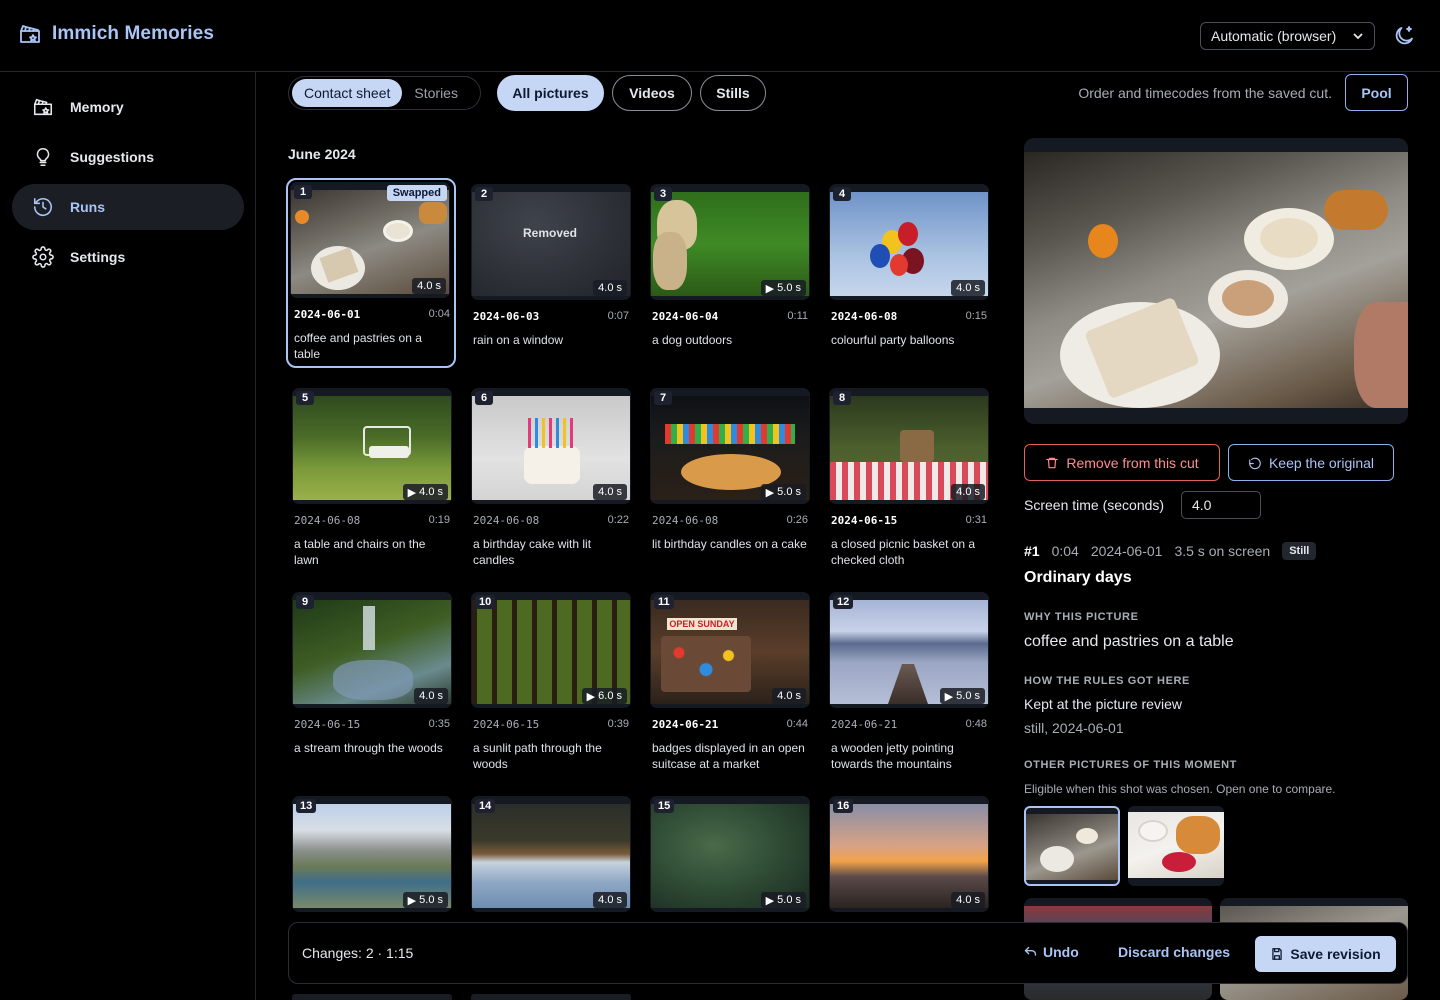 This screenshot has height=1000, width=1440. Describe the element at coordinates (358, 346) in the screenshot. I see `shot-caption: coffee and pastries on a table` at that location.